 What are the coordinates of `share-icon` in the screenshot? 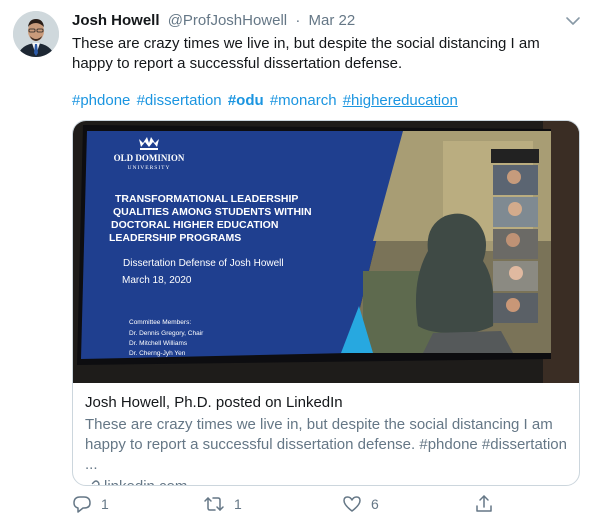 It's located at (484, 503).